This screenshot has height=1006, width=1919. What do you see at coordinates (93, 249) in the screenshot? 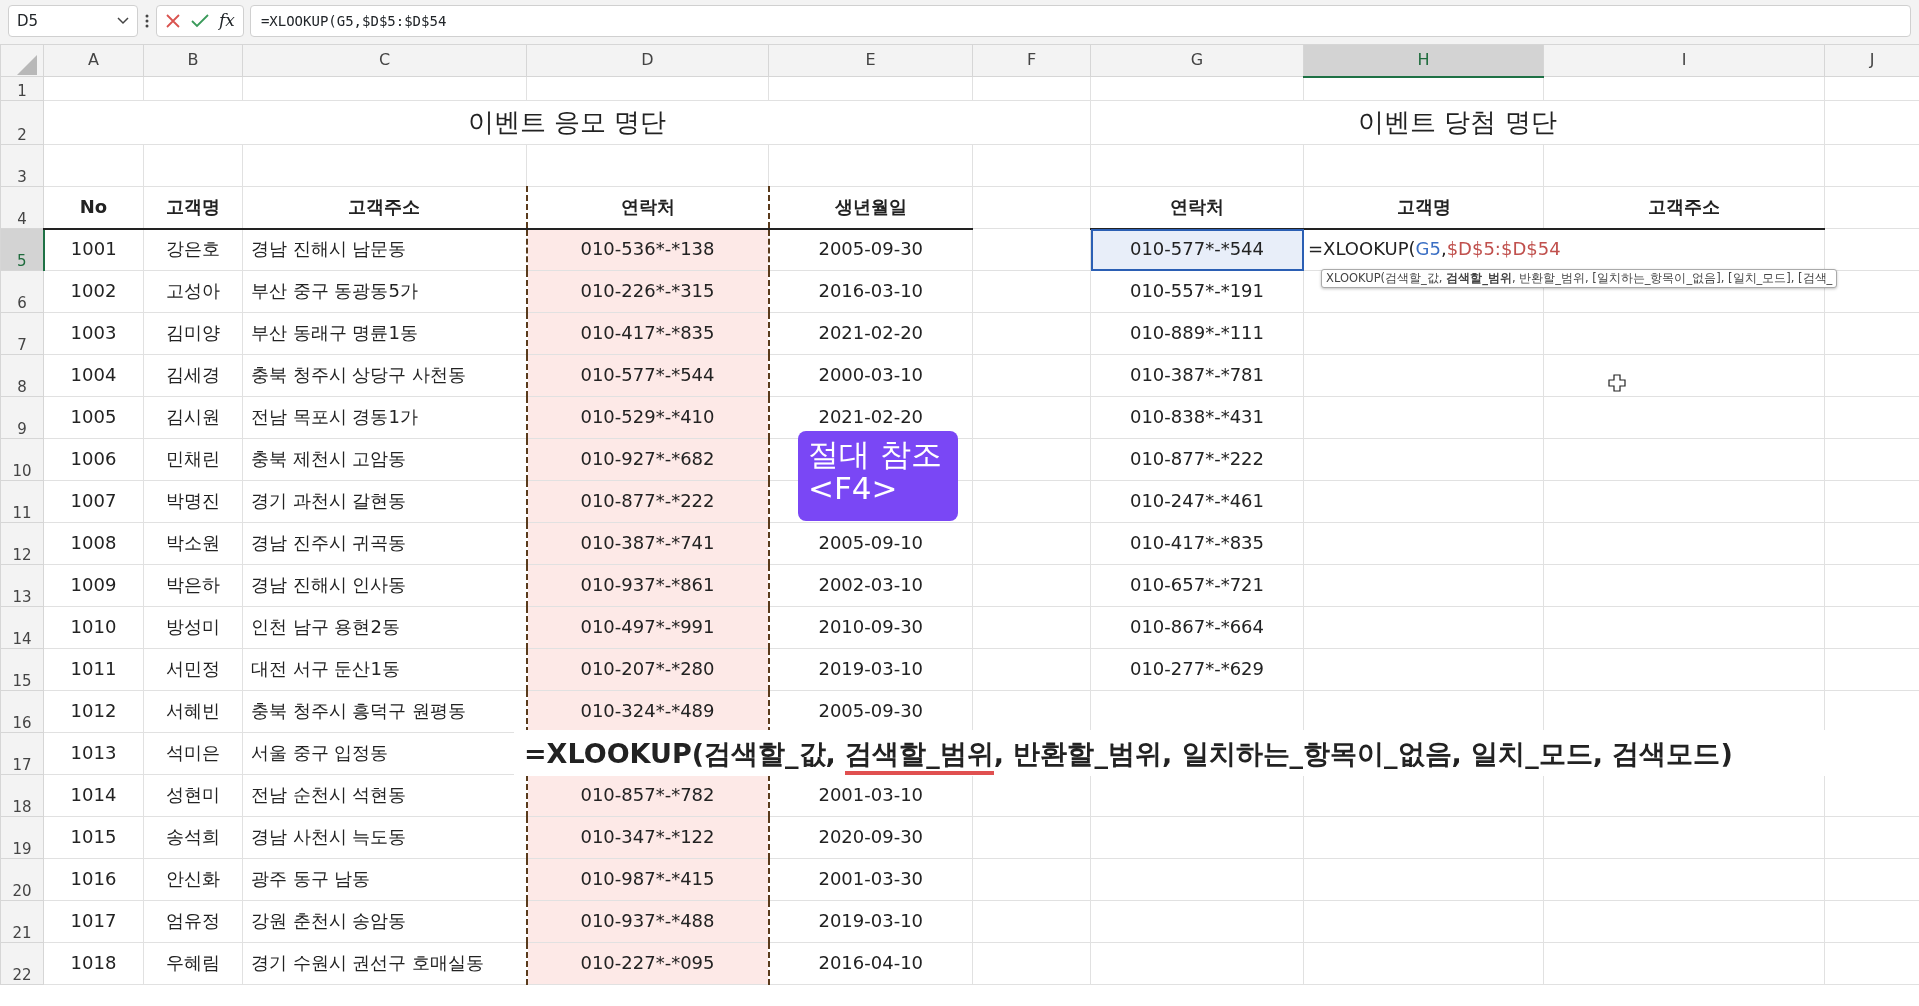
I see `table-cell: 1001` at bounding box center [93, 249].